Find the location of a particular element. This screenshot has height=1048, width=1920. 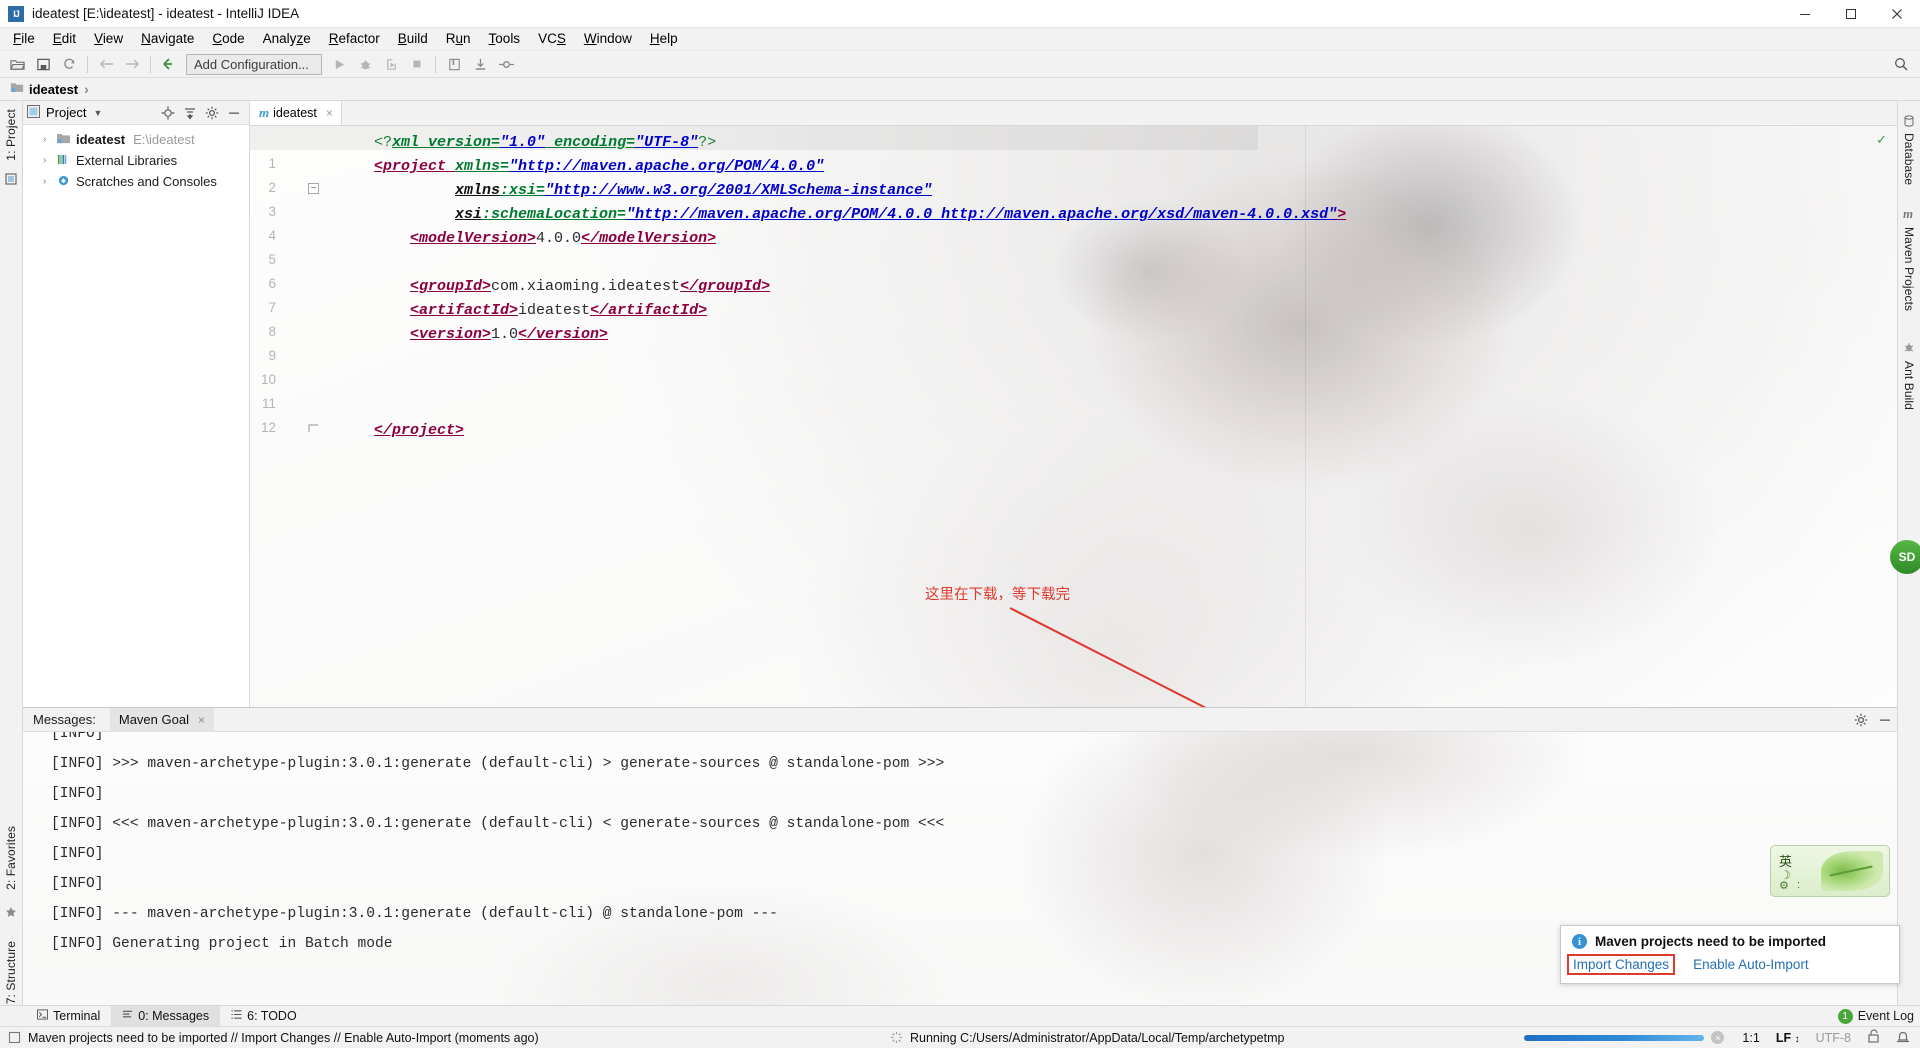

line-number: 10 is located at coordinates (268, 379).